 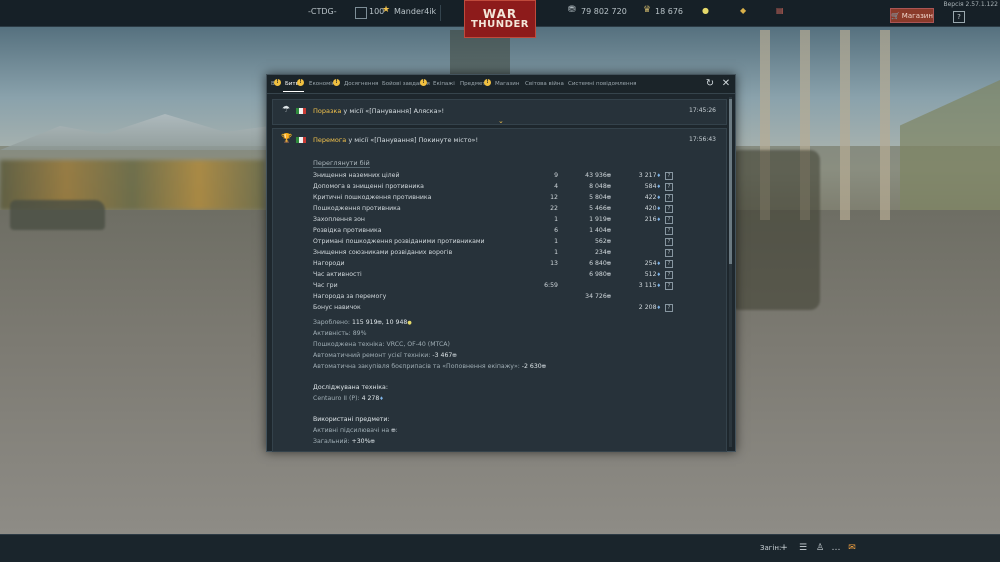 What do you see at coordinates (652, 219) in the screenshot?
I see `stat-rp: 216♦` at bounding box center [652, 219].